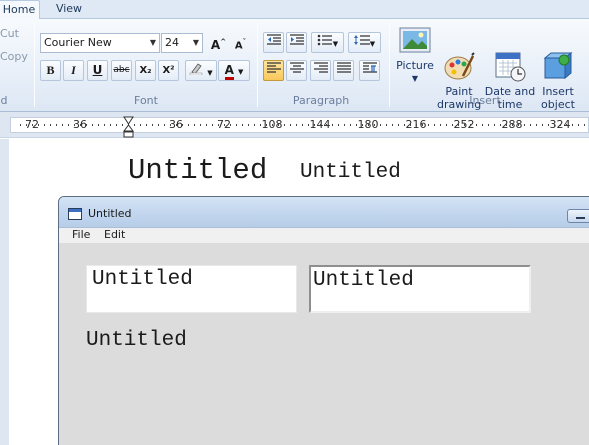 Image resolution: width=589 pixels, height=445 pixels. I want to click on ribbon-tab-bar: Home View, so click(294, 10).